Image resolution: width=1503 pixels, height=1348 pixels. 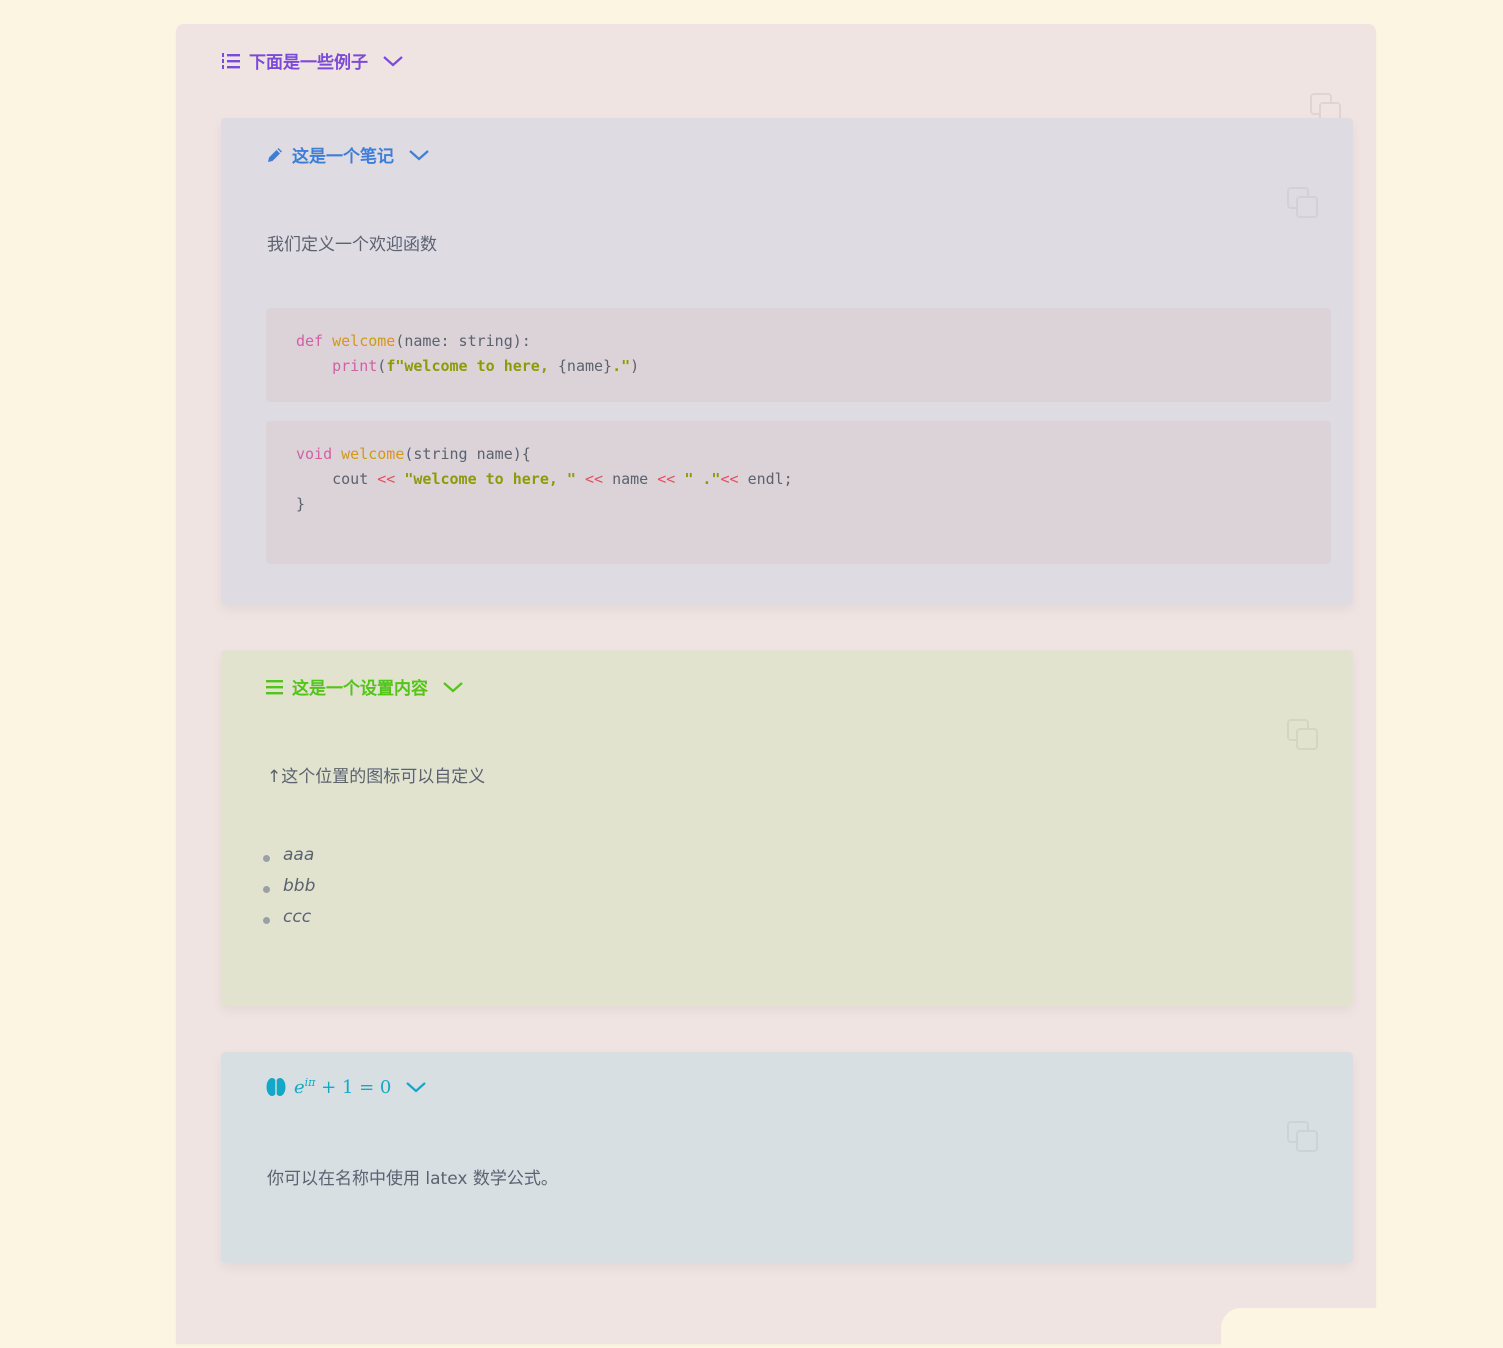 I want to click on formula-base: e, so click(x=299, y=1087).